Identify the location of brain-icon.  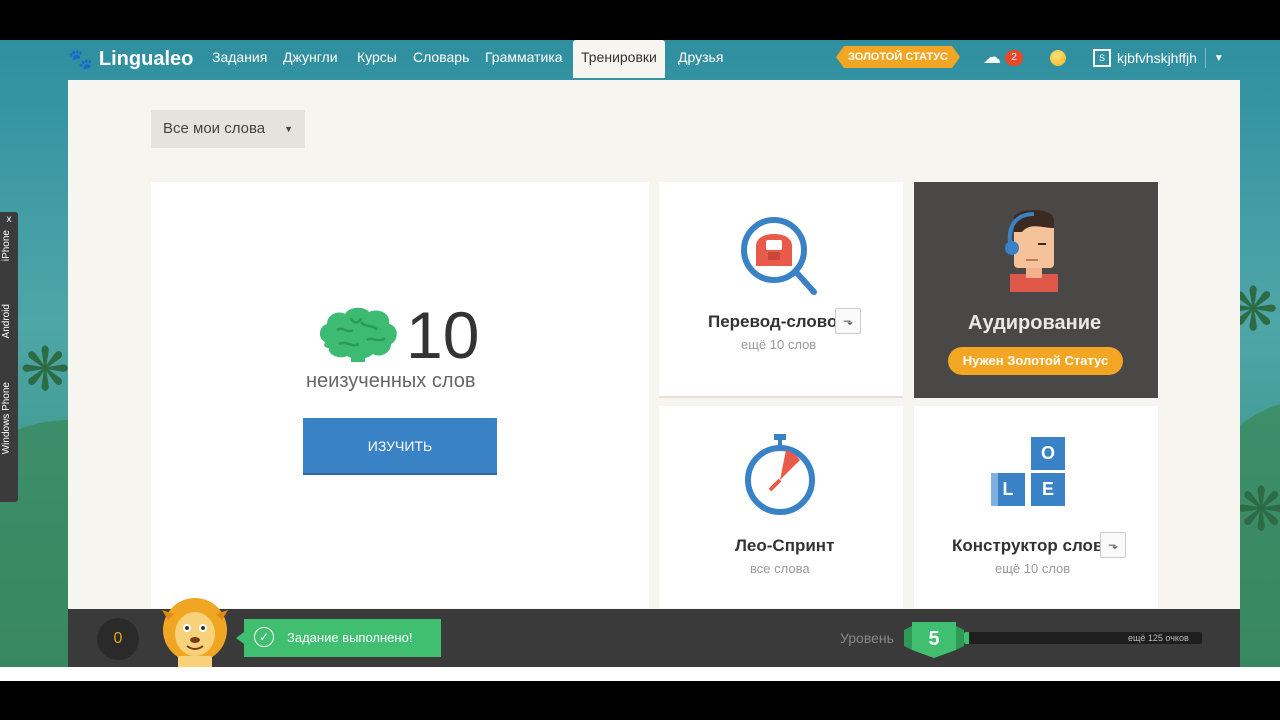
(358, 334).